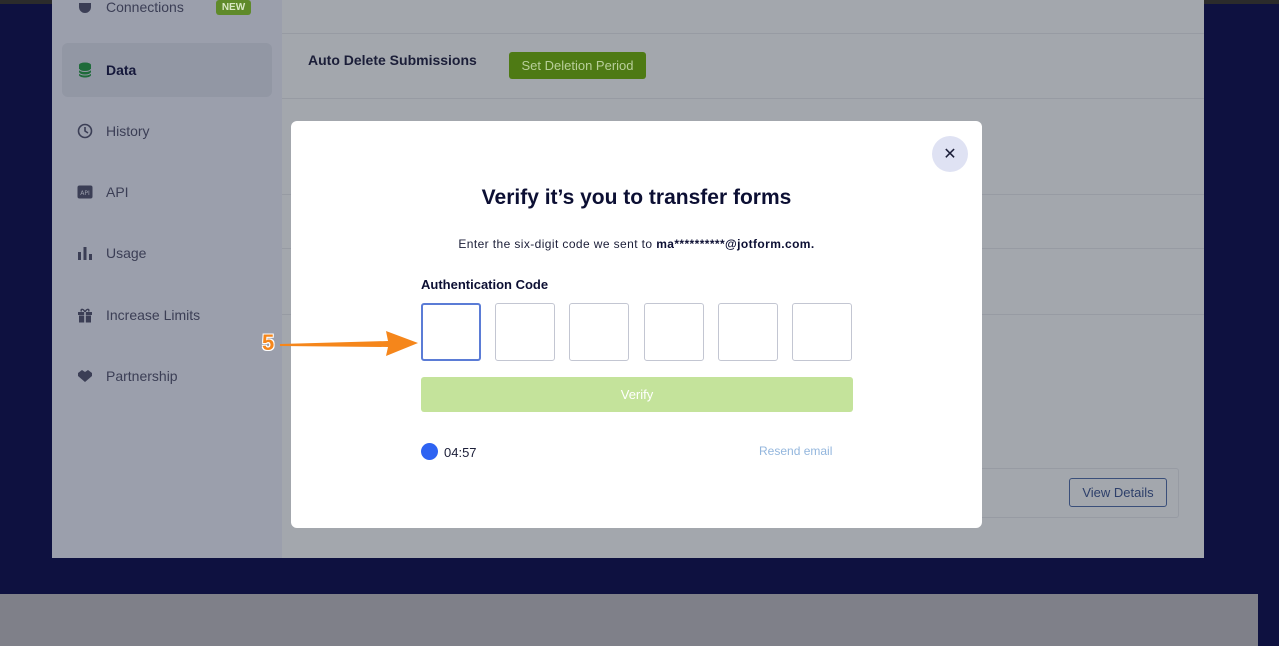  I want to click on sidebar-item-api: API API, so click(167, 192).